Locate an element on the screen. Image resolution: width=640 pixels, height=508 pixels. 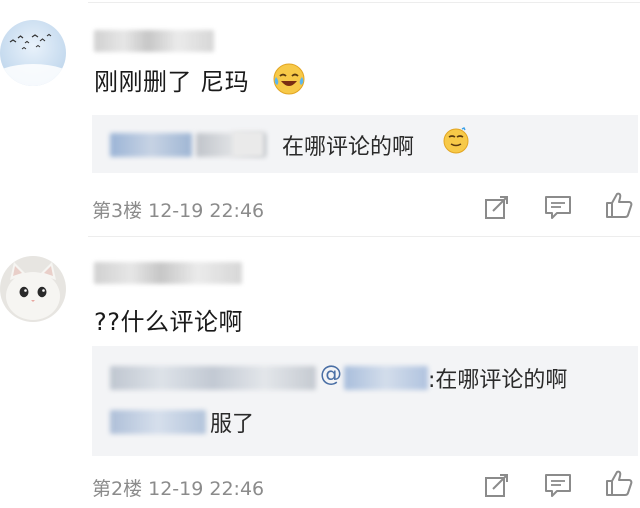
mention-at: @ is located at coordinates (331, 374).